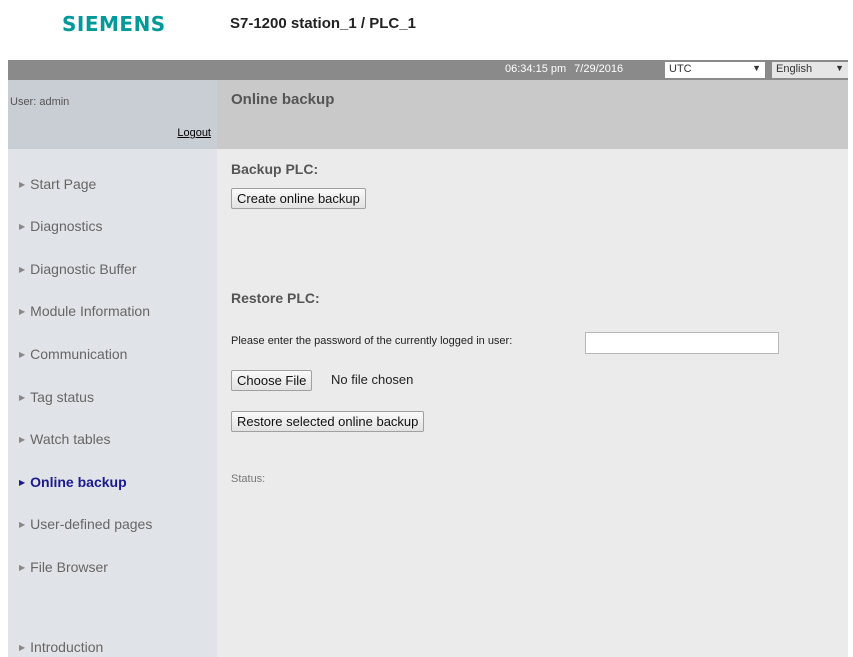  What do you see at coordinates (90, 311) in the screenshot?
I see `nav-item-label: Module Information` at bounding box center [90, 311].